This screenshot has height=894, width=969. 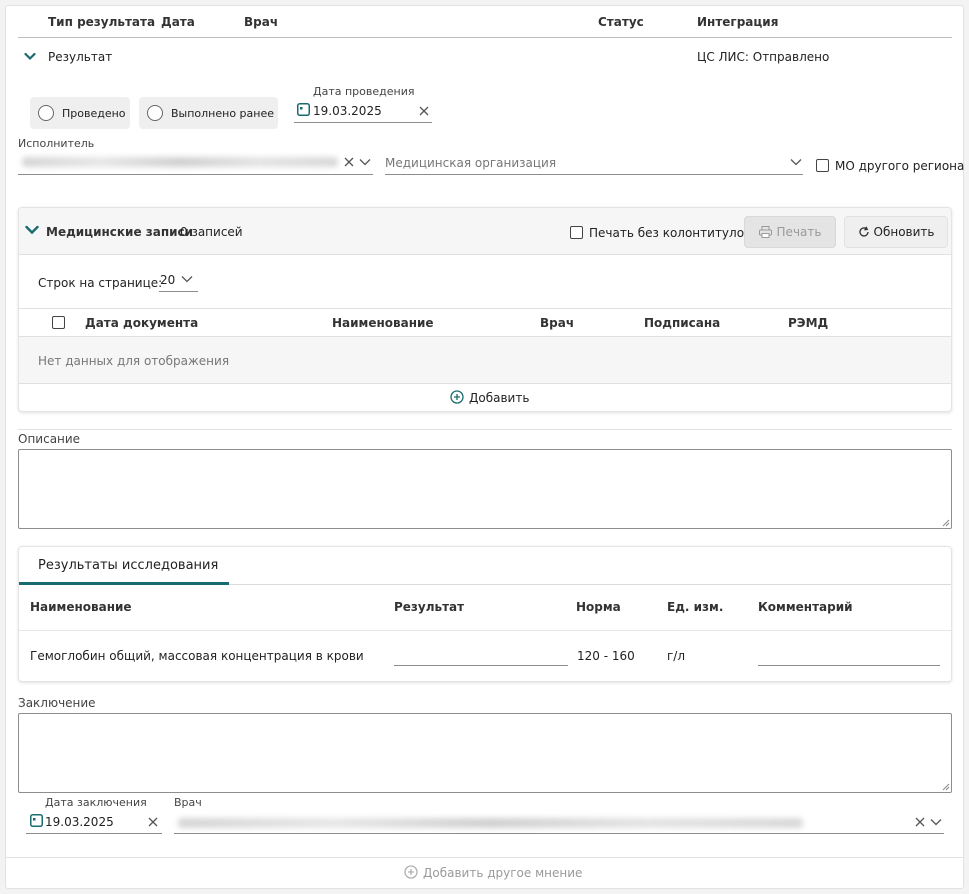 I want to click on print-button: Печать, so click(x=790, y=232).